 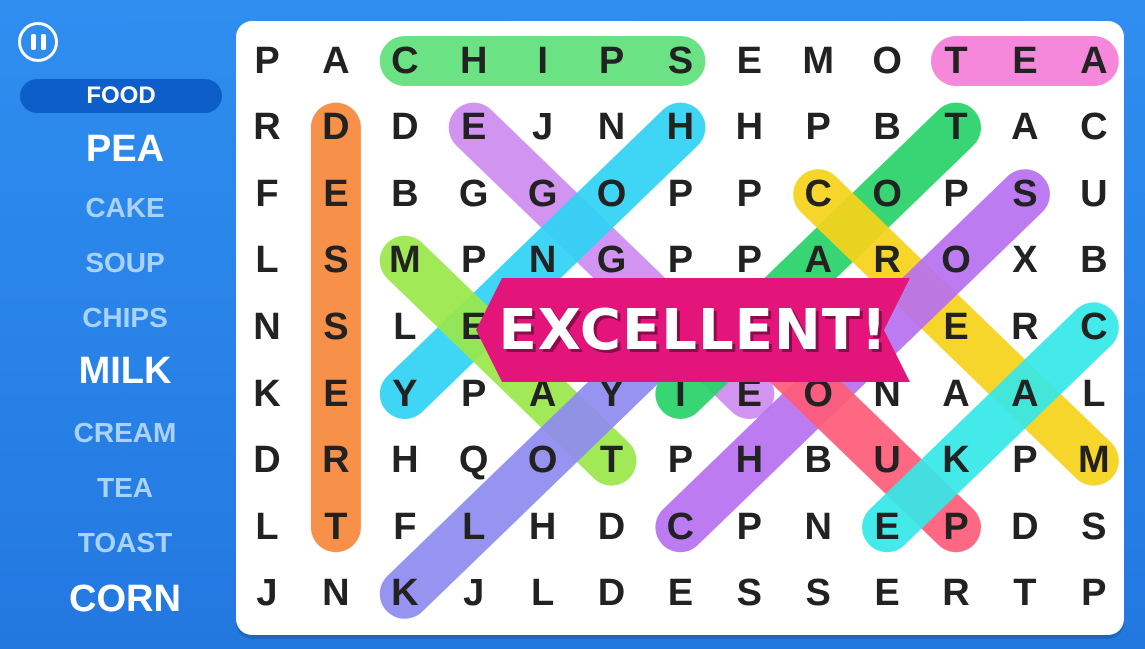 What do you see at coordinates (693, 330) in the screenshot?
I see `excellent-banner: EXCELLENT!` at bounding box center [693, 330].